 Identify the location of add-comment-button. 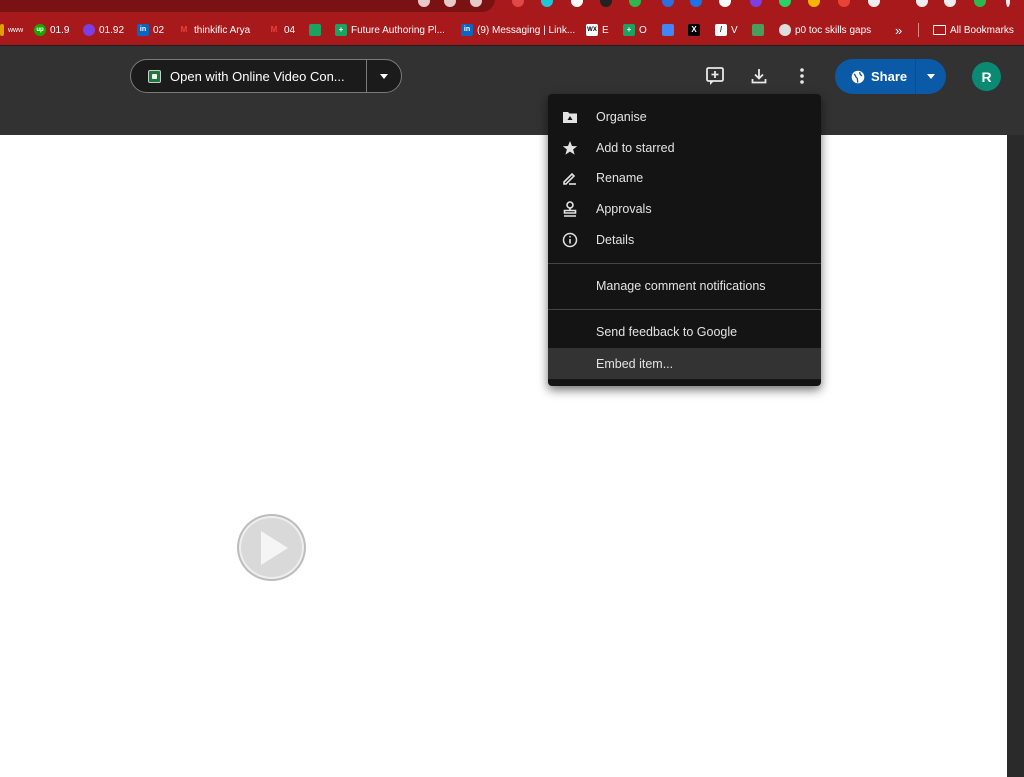
(715, 76).